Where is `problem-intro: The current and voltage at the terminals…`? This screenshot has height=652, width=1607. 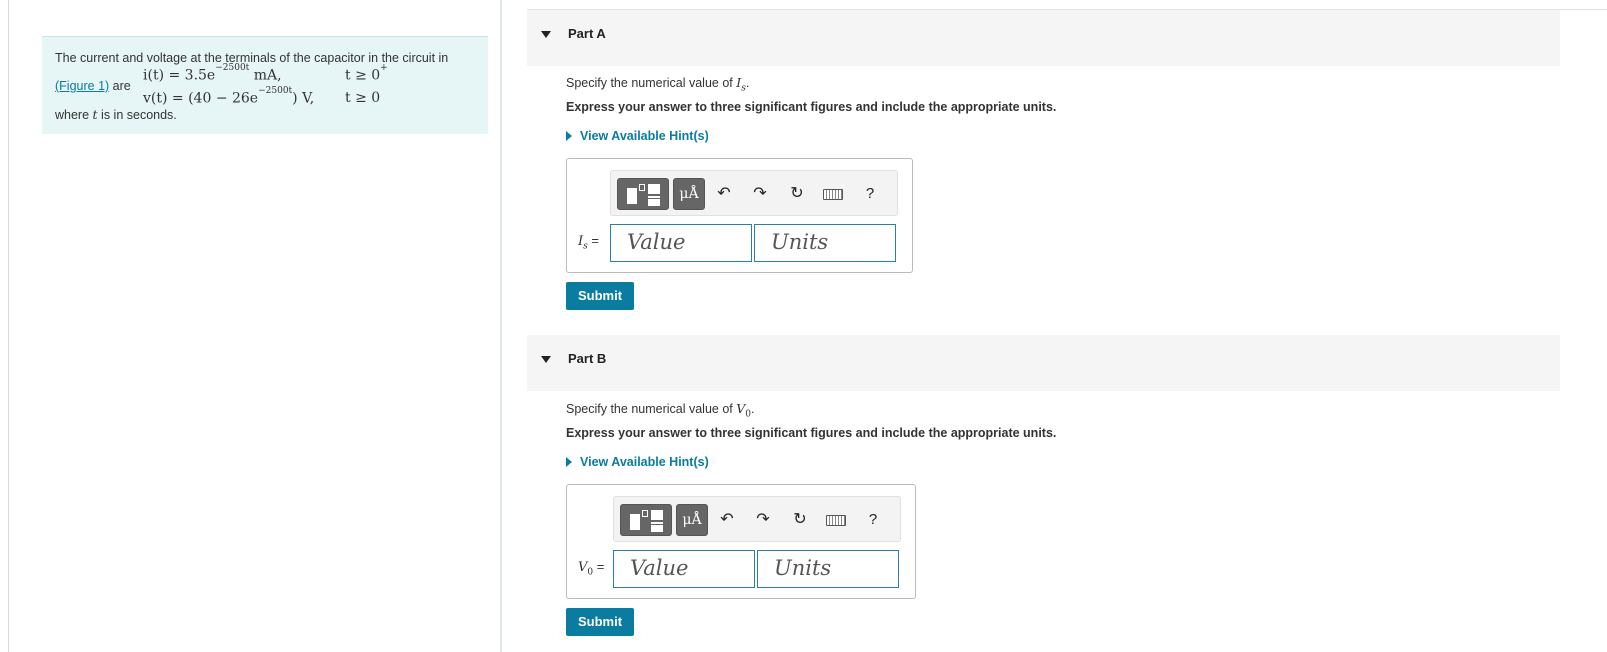 problem-intro: The current and voltage at the terminals… is located at coordinates (252, 58).